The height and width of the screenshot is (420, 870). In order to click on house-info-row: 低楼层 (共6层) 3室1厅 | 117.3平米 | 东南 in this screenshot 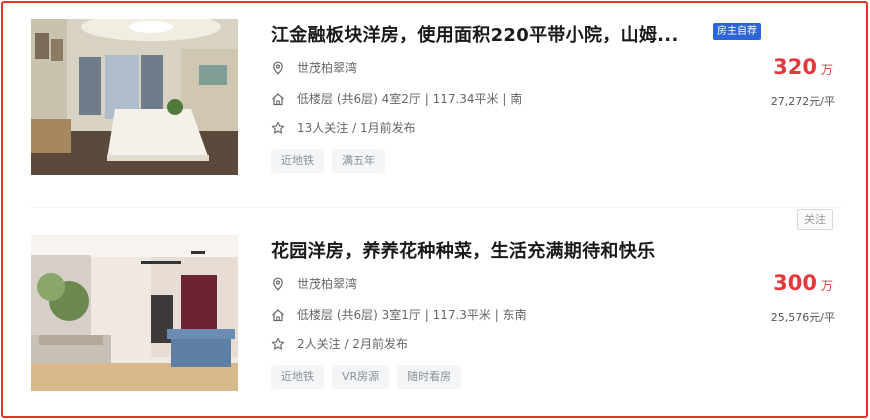, I will do `click(399, 314)`.